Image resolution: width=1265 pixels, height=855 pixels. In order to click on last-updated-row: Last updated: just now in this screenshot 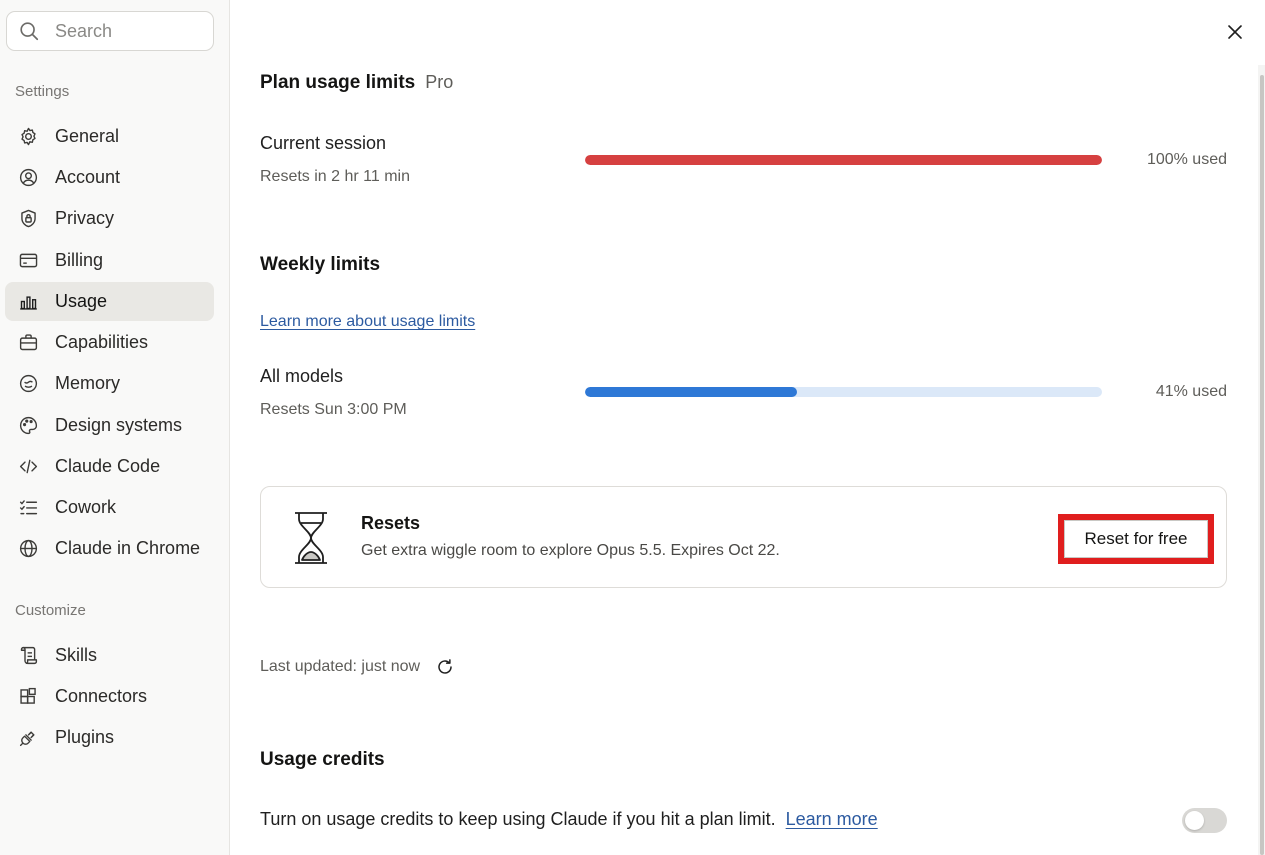, I will do `click(357, 667)`.